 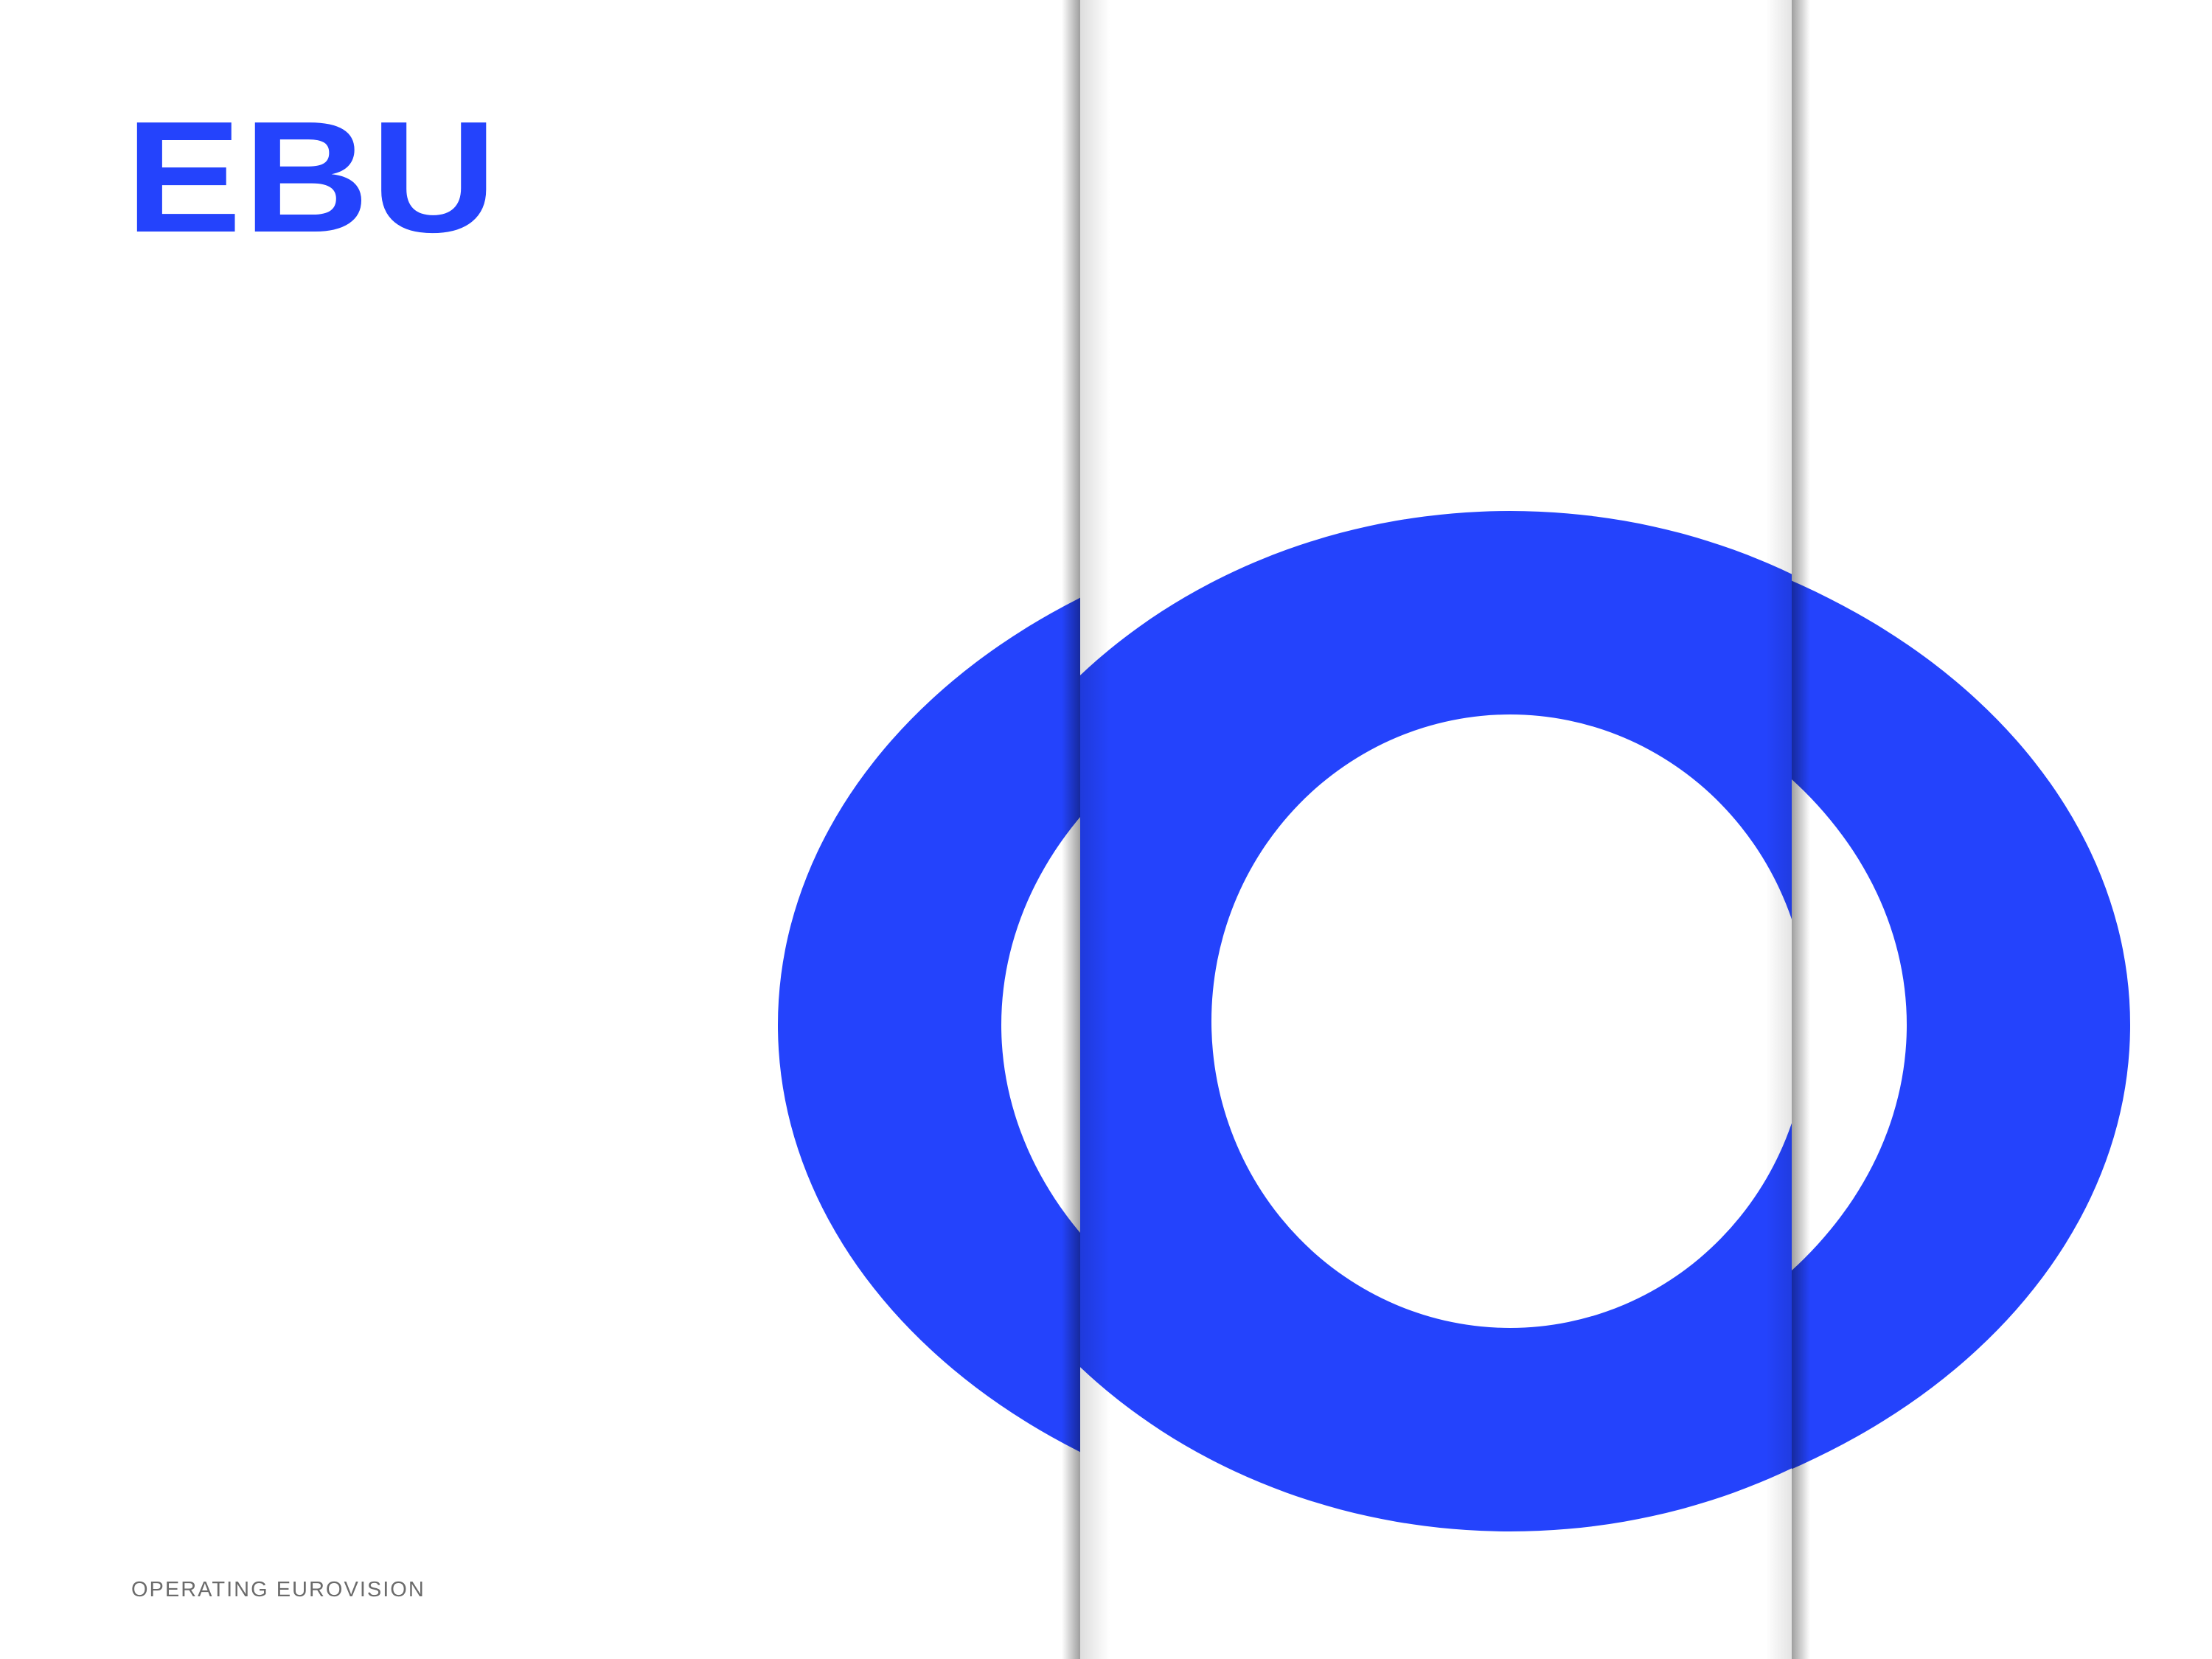 What do you see at coordinates (278, 1589) in the screenshot?
I see `tagline: OPERATING EUROVISION` at bounding box center [278, 1589].